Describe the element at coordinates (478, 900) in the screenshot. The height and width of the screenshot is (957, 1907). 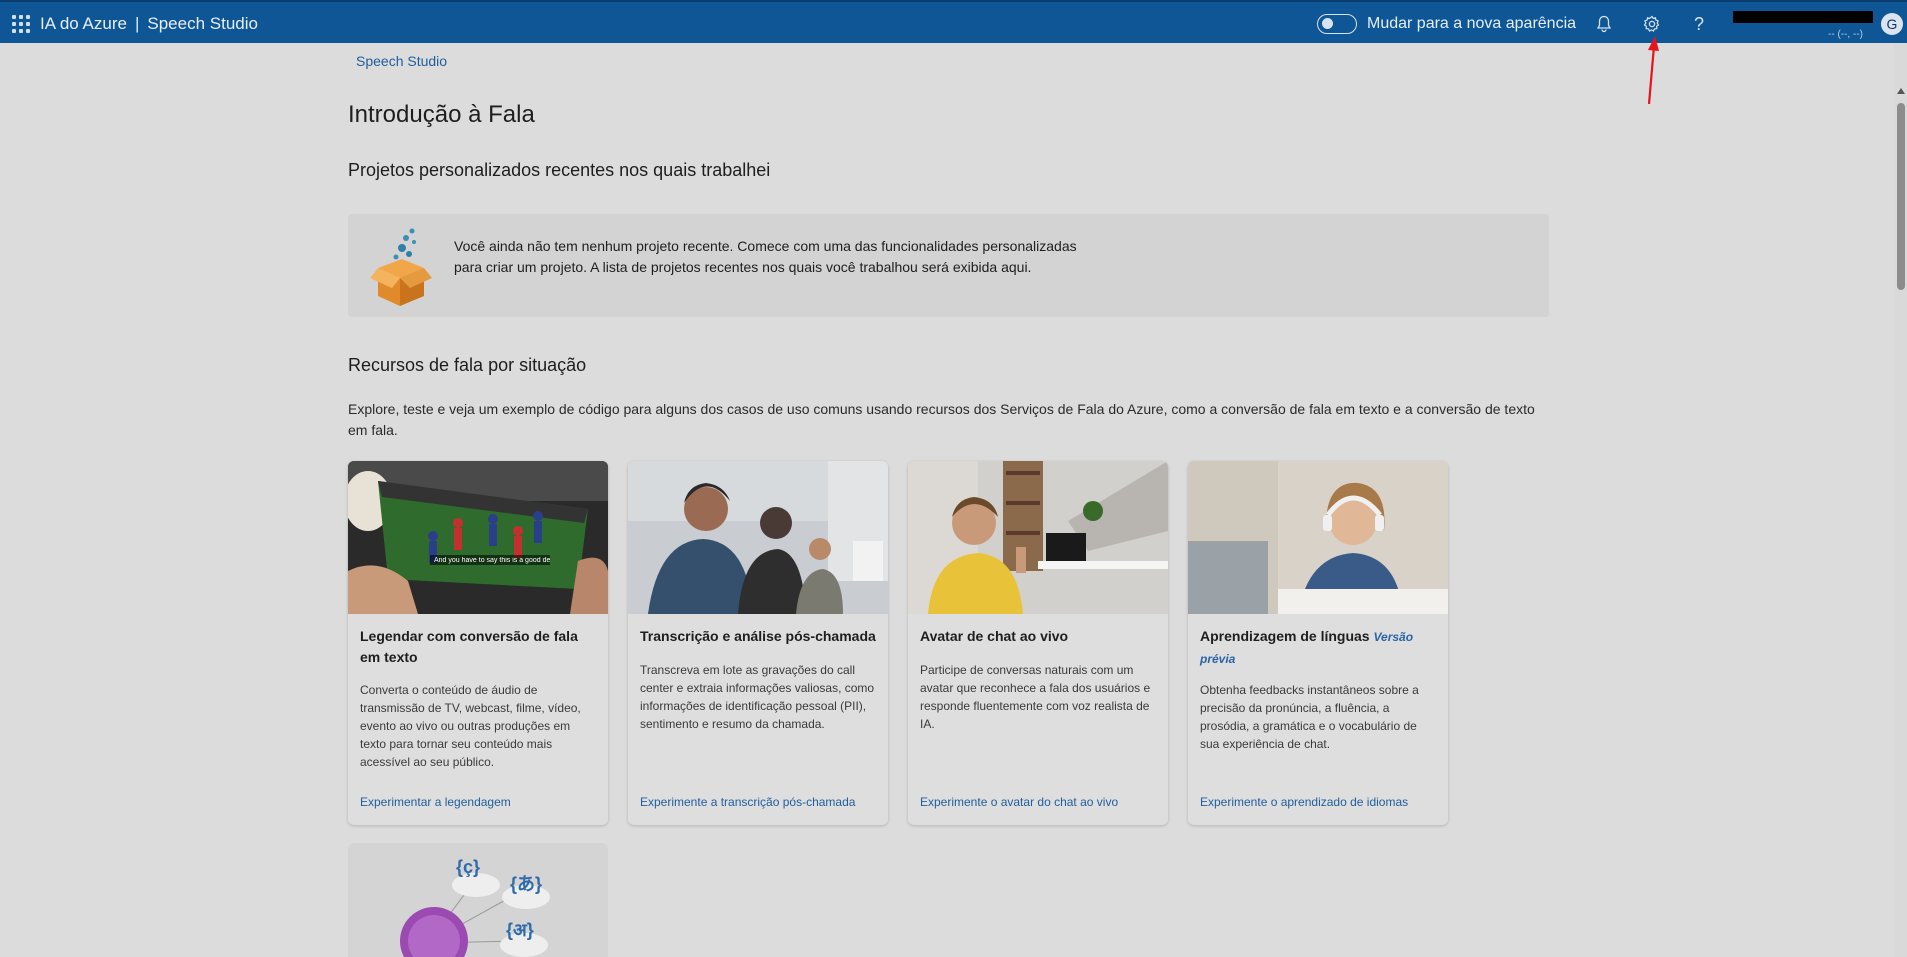
I see `scenario-card-translation: {ç} {あ} {अ}` at that location.